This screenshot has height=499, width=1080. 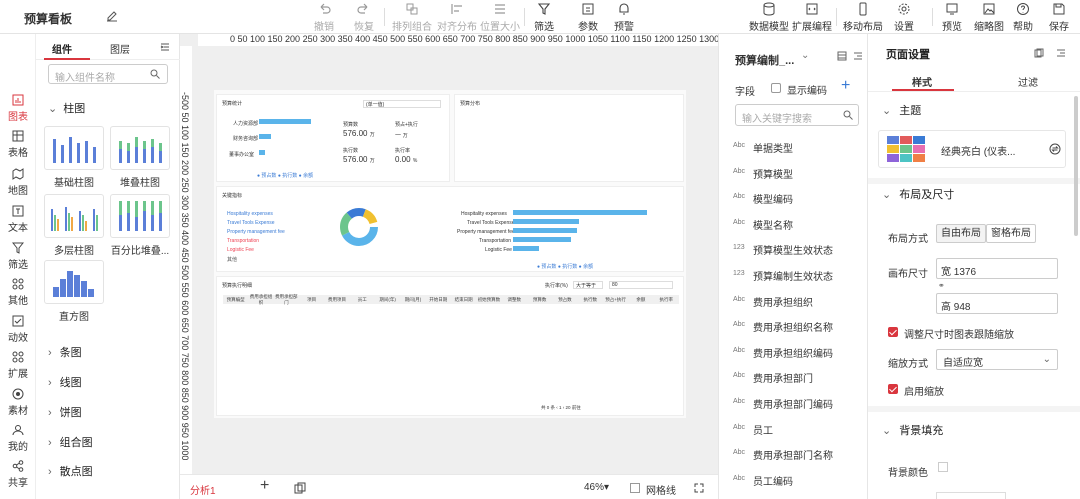 I want to click on alert-button: 预警, so click(x=624, y=17).